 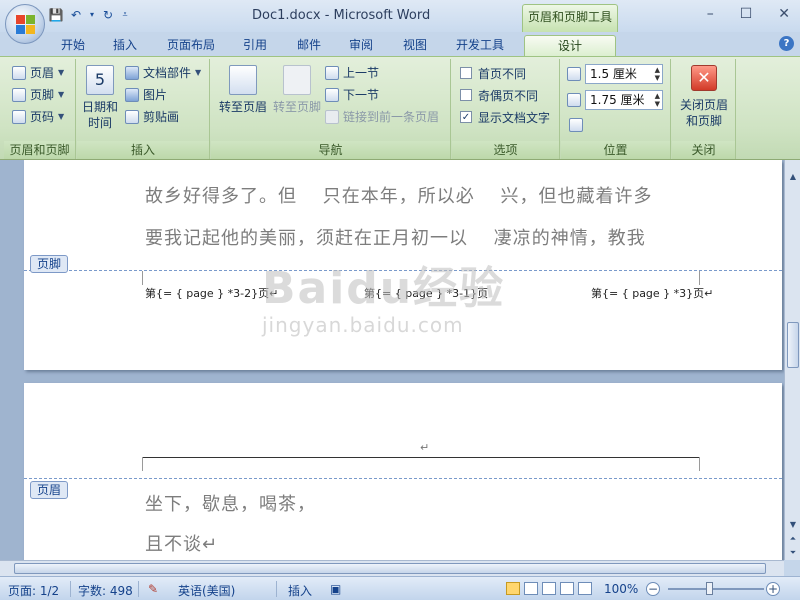 What do you see at coordinates (513, 588) in the screenshot?
I see `print-layout-view-icon` at bounding box center [513, 588].